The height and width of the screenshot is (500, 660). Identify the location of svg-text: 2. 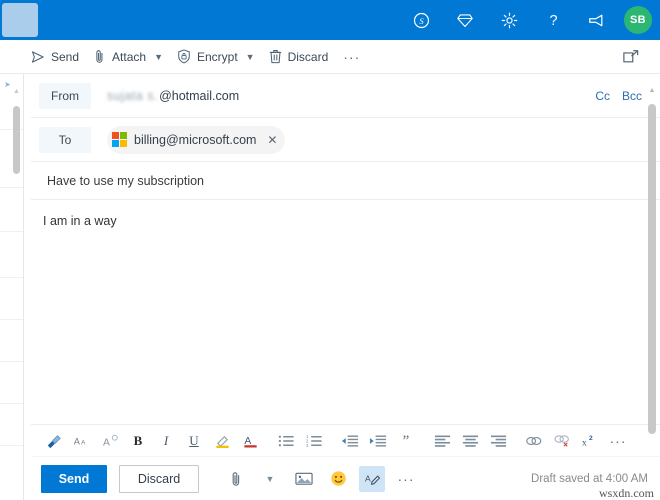
(591, 438).